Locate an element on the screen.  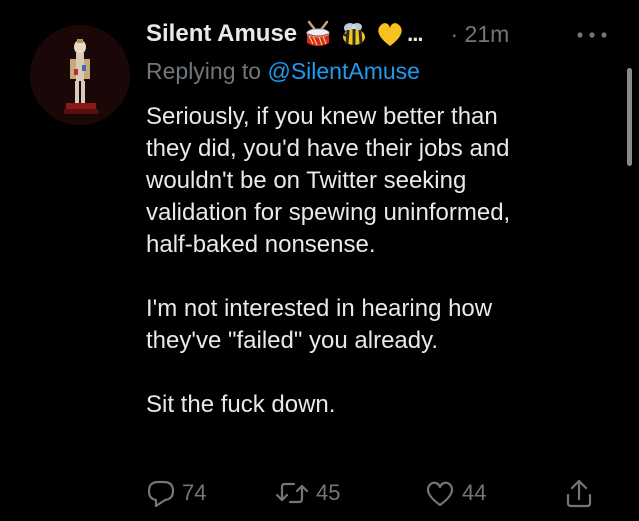
like-icon is located at coordinates (440, 494).